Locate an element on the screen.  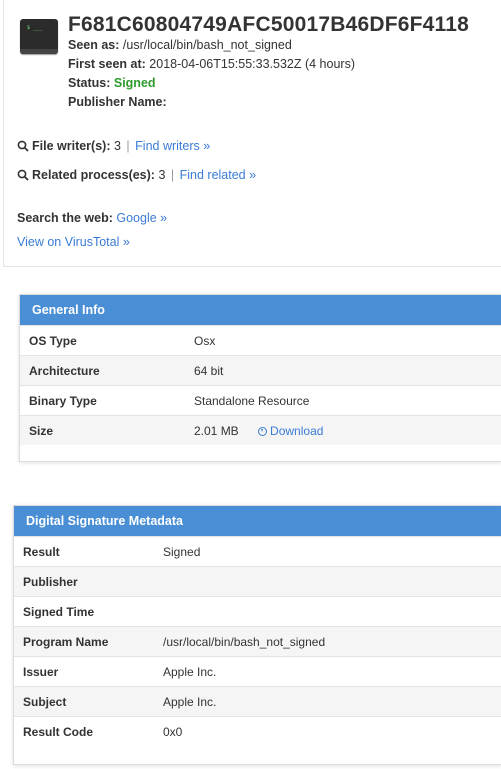
table-row: Subject Apple Inc. is located at coordinates (257, 701).